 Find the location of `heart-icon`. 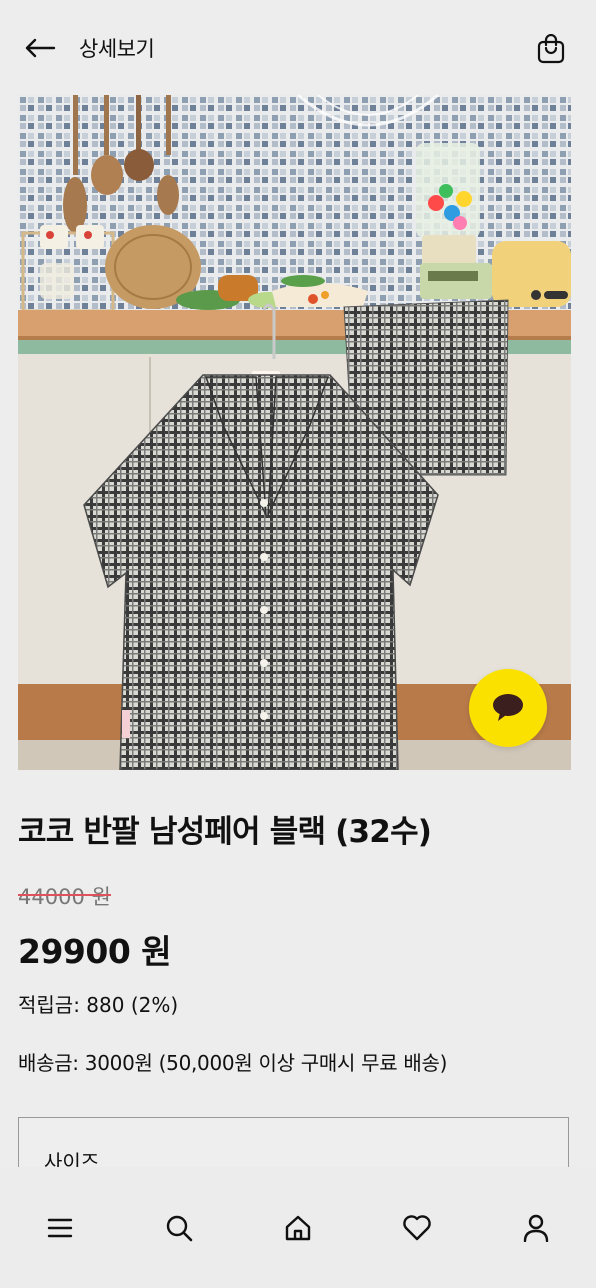

heart-icon is located at coordinates (417, 1228).